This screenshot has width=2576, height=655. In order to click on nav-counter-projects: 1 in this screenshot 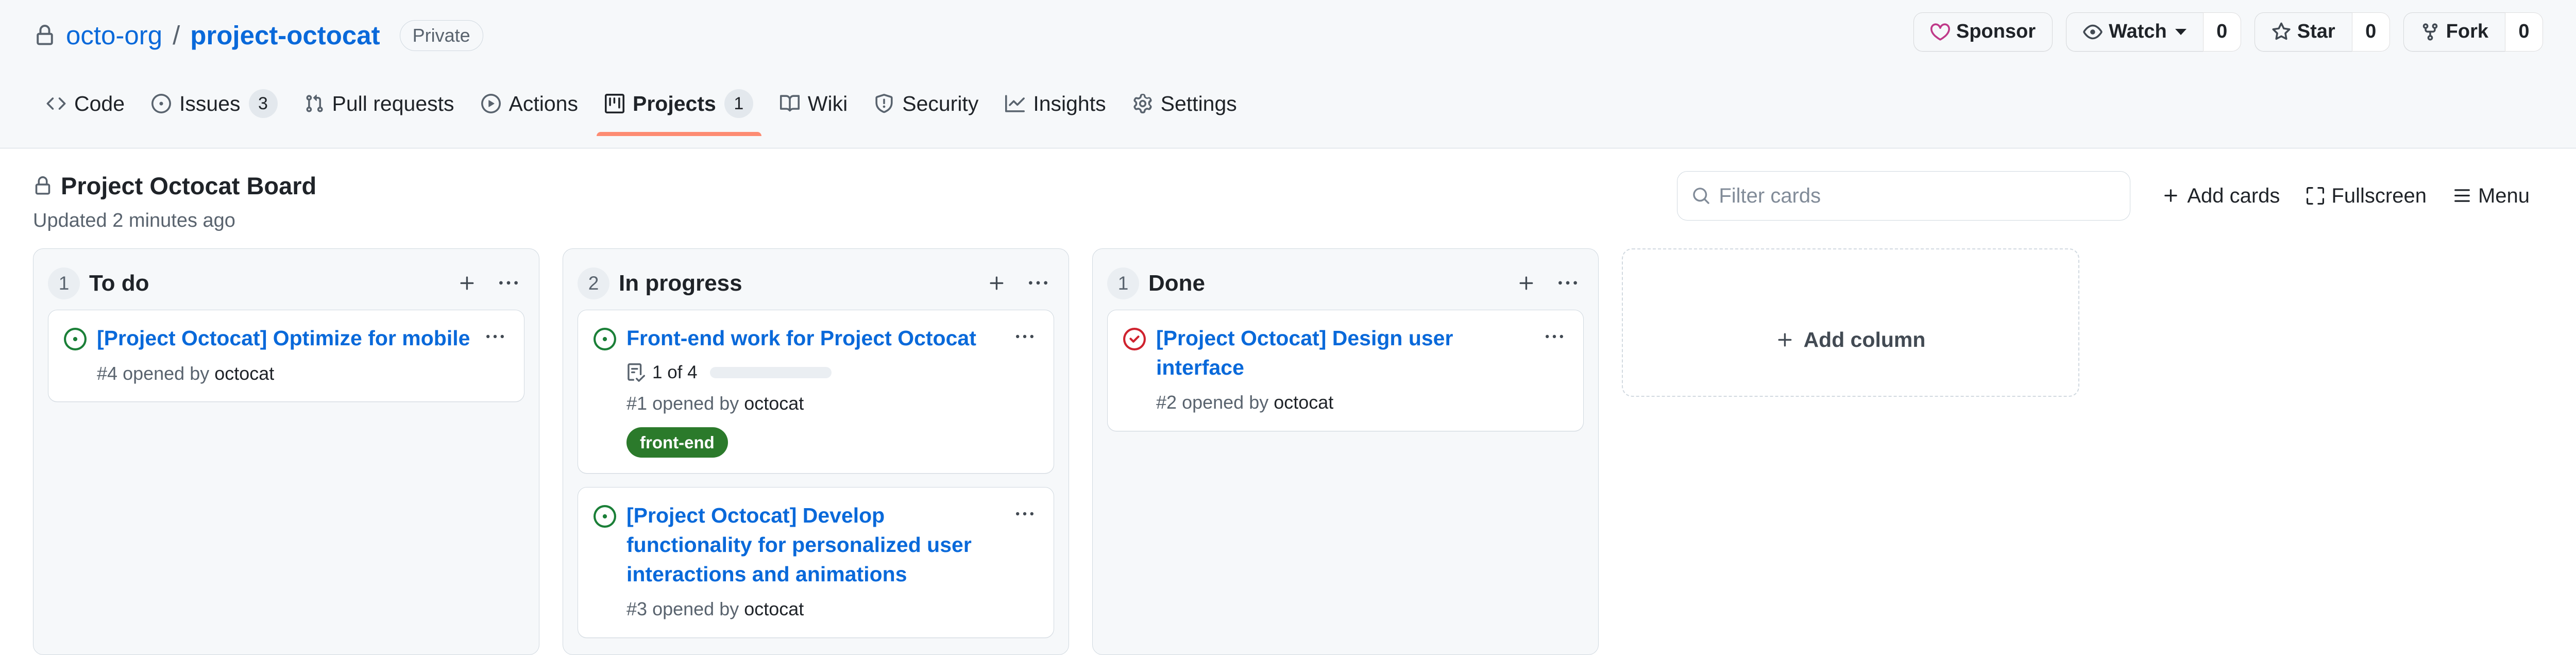, I will do `click(738, 104)`.